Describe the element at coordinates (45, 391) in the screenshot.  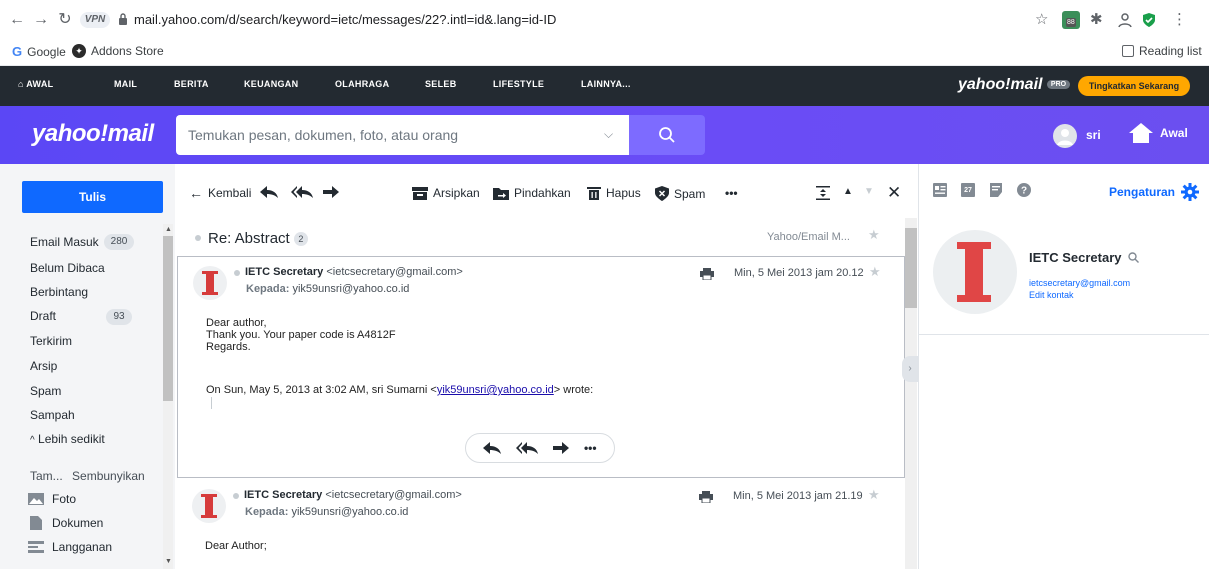
I see `sidebar-item-spam: Spam` at that location.